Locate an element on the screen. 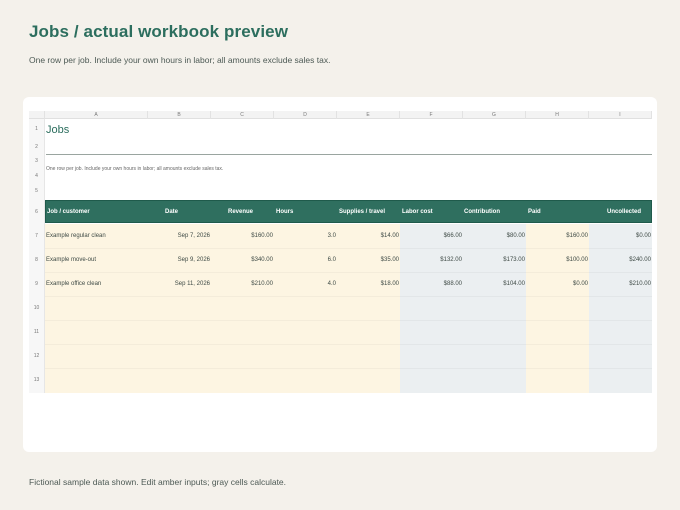  cell-job-customer: Example move-out is located at coordinates (71, 260).